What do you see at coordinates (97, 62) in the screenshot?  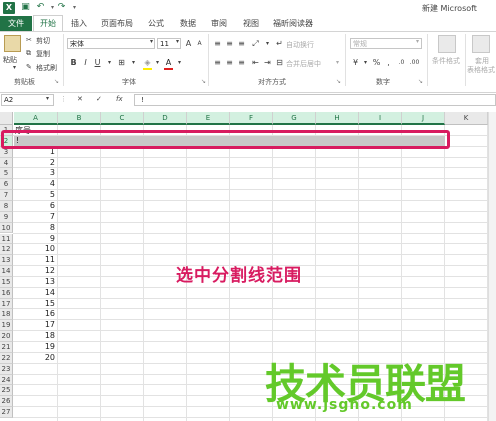 I see `underline-button: U` at bounding box center [97, 62].